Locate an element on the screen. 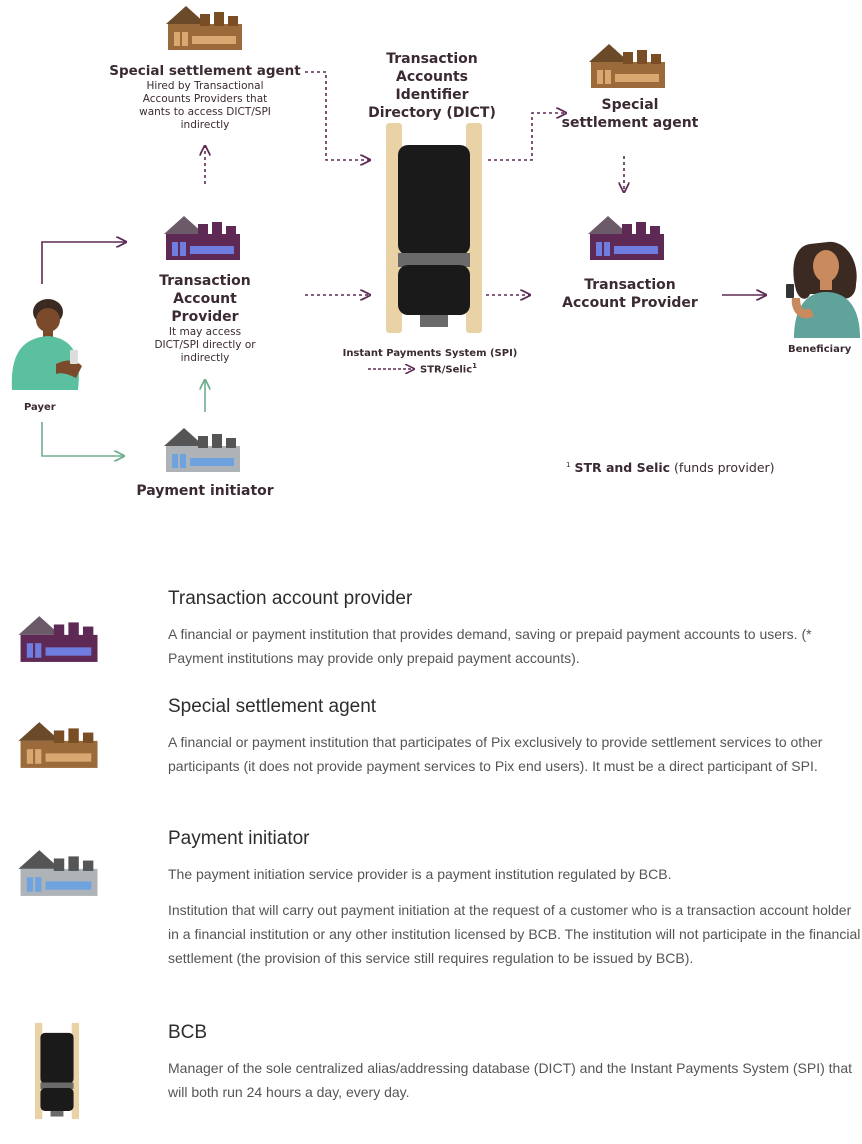 This screenshot has height=1144, width=862. legend-provider-icon is located at coordinates (58, 638).